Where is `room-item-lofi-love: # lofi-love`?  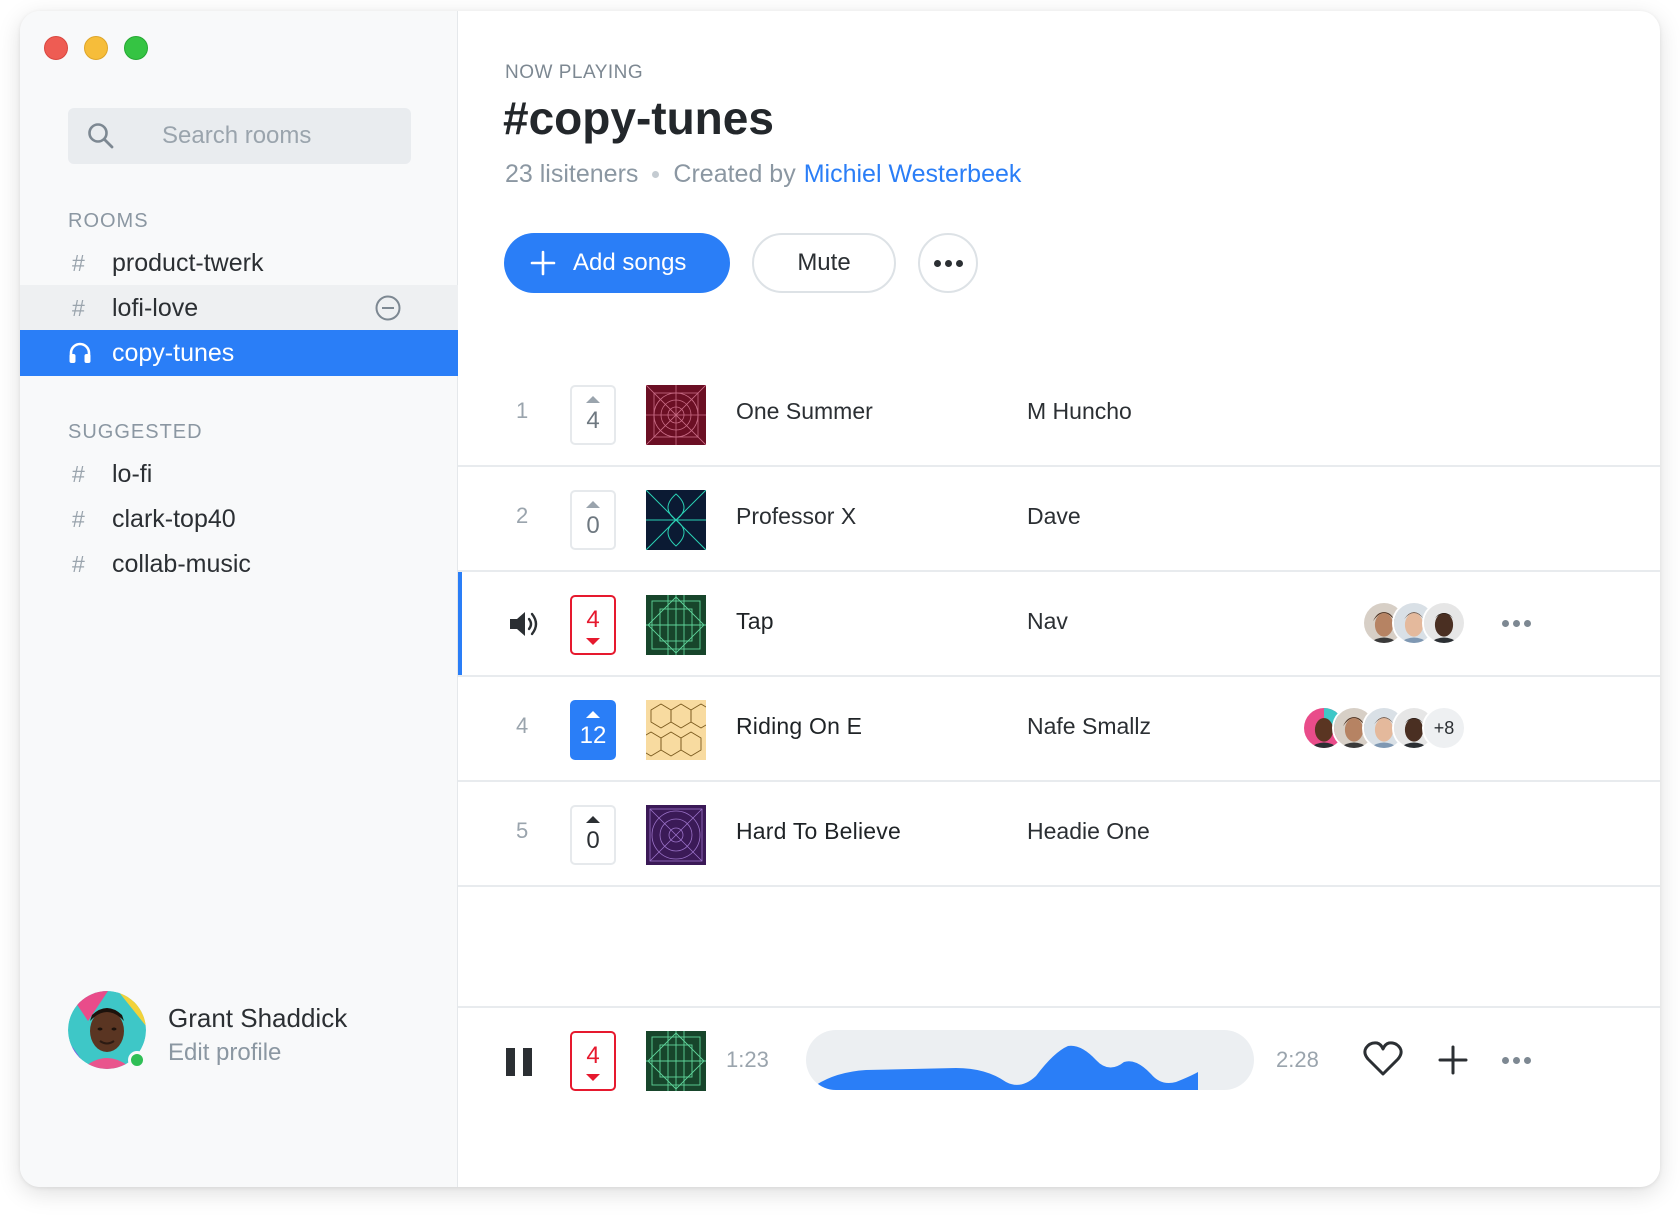 room-item-lofi-love: # lofi-love is located at coordinates (239, 308).